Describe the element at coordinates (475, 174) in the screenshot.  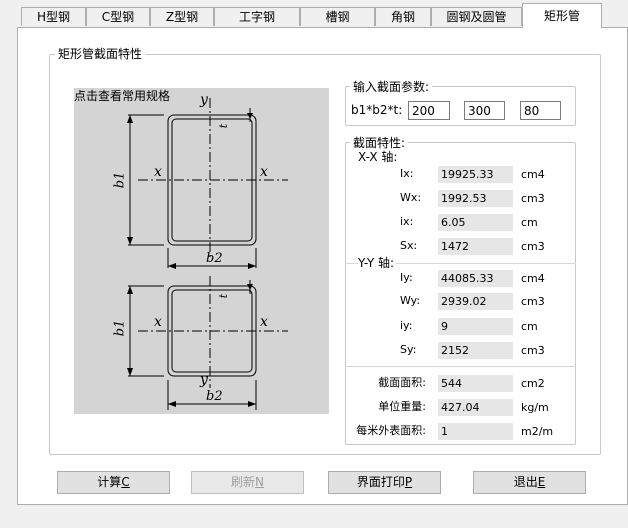
I see `prop-value: 19925.33` at that location.